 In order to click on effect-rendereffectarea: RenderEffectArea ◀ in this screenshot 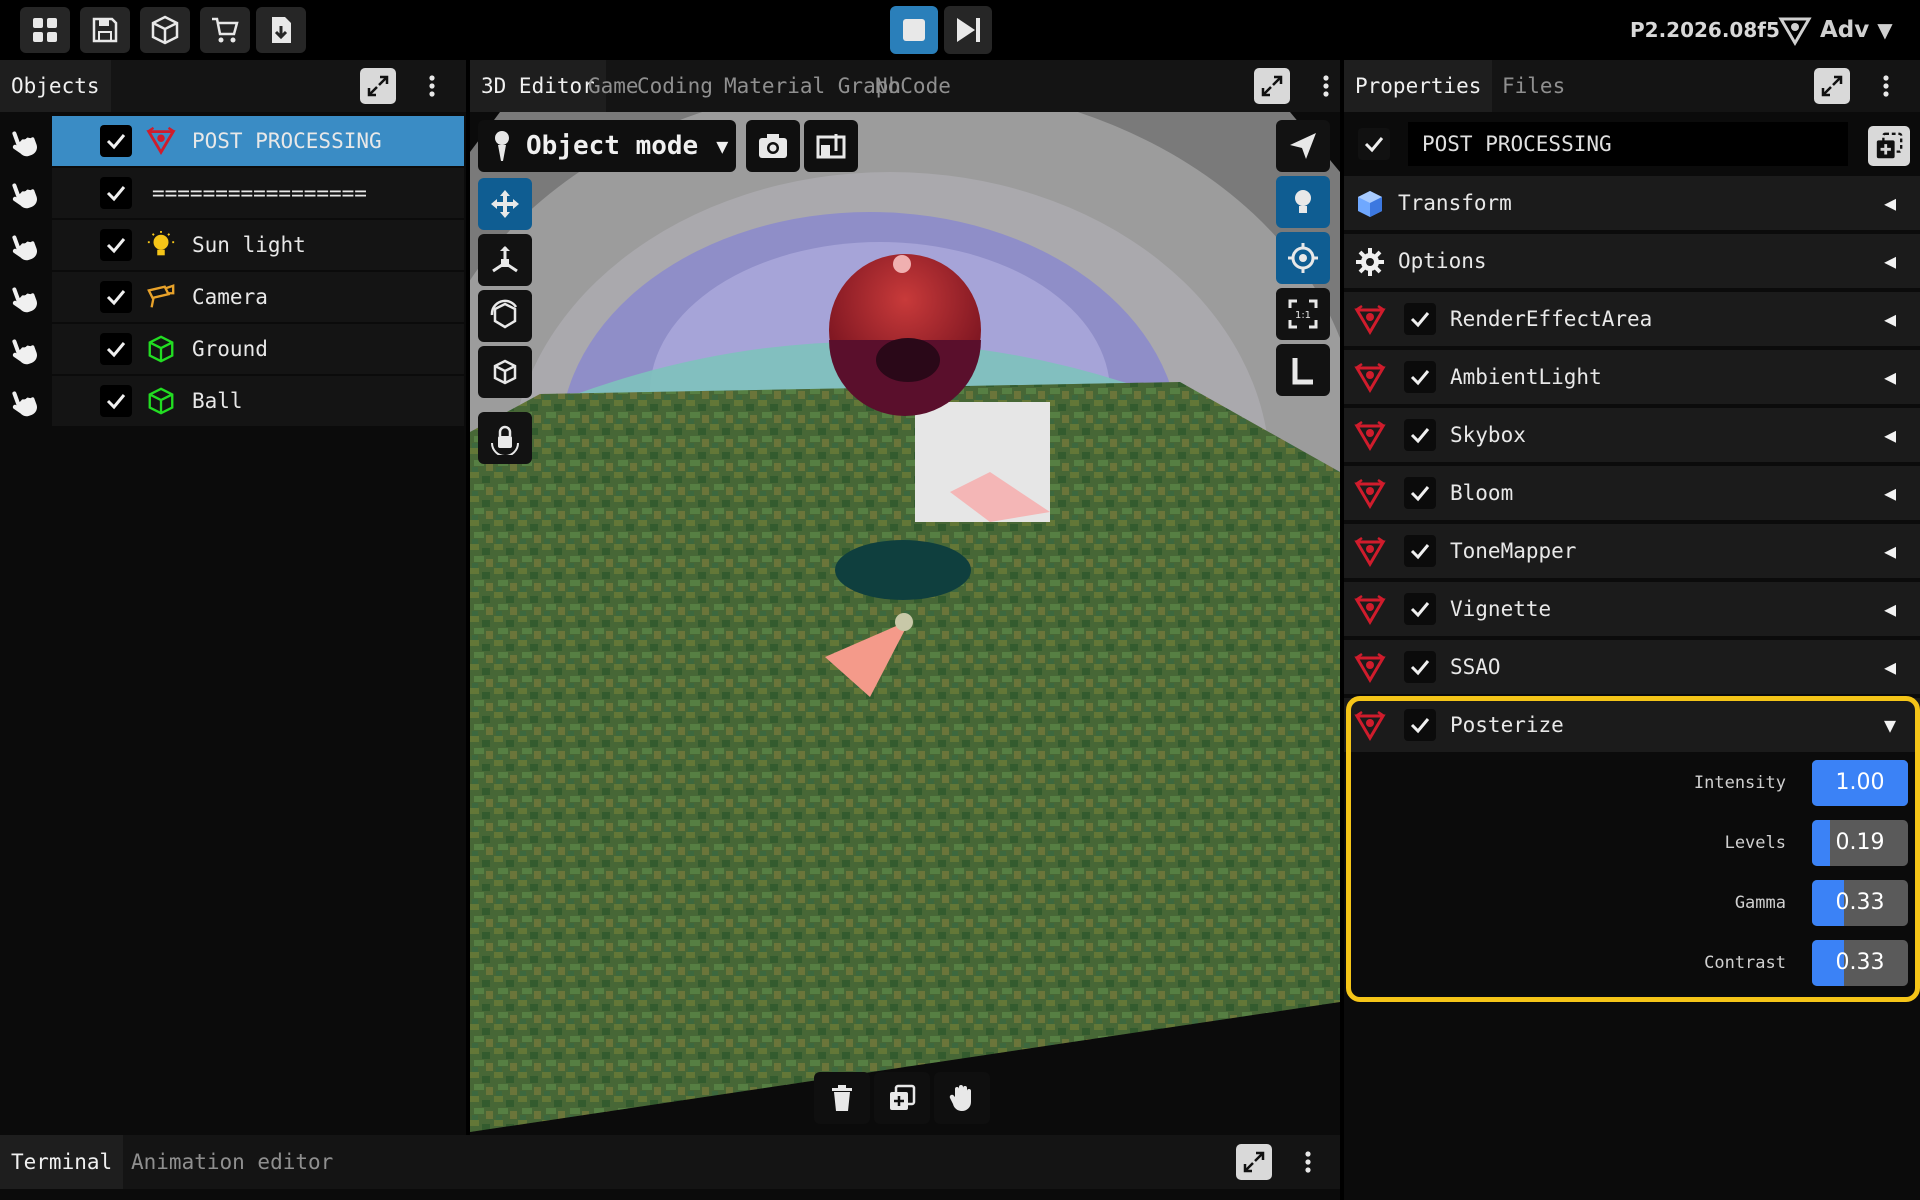, I will do `click(1632, 319)`.